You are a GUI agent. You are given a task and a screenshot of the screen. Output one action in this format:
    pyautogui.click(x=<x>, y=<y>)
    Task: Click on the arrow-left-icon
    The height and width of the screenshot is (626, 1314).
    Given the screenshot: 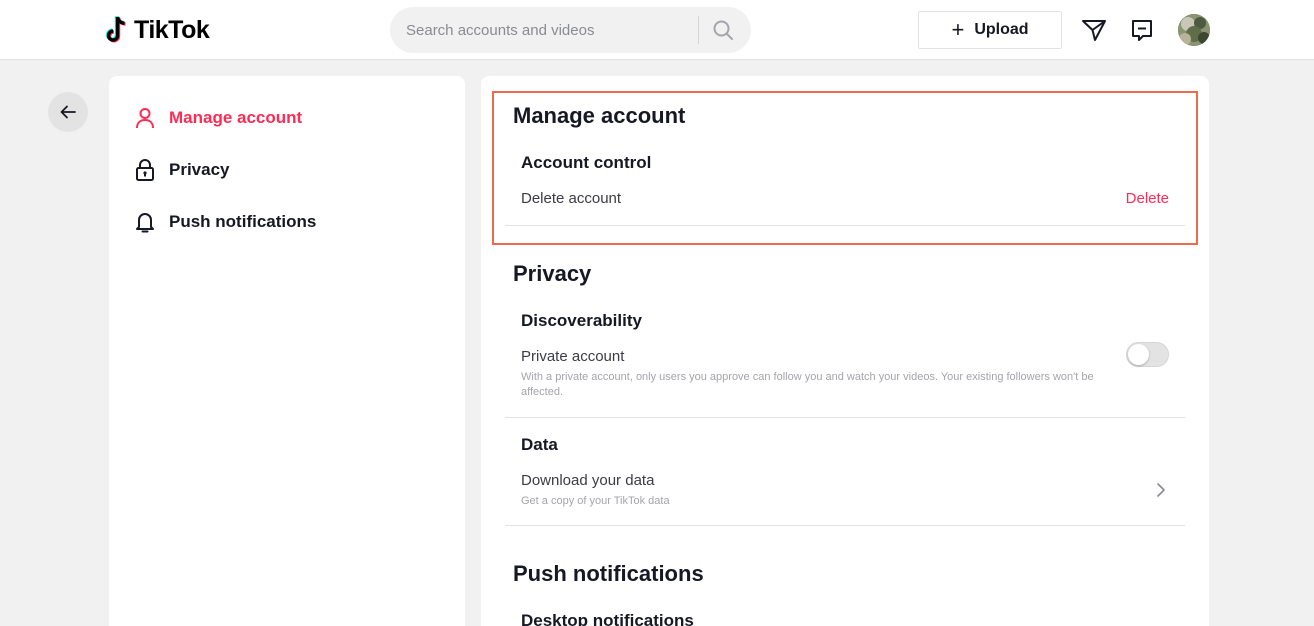 What is the action you would take?
    pyautogui.click(x=68, y=112)
    